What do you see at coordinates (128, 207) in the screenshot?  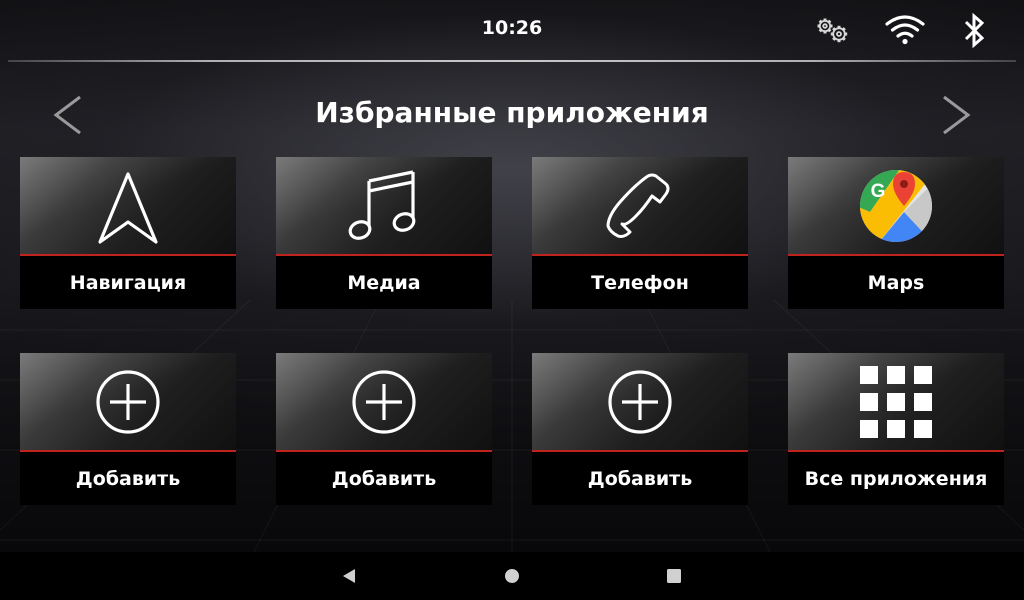 I see `navigation-arrow-icon` at bounding box center [128, 207].